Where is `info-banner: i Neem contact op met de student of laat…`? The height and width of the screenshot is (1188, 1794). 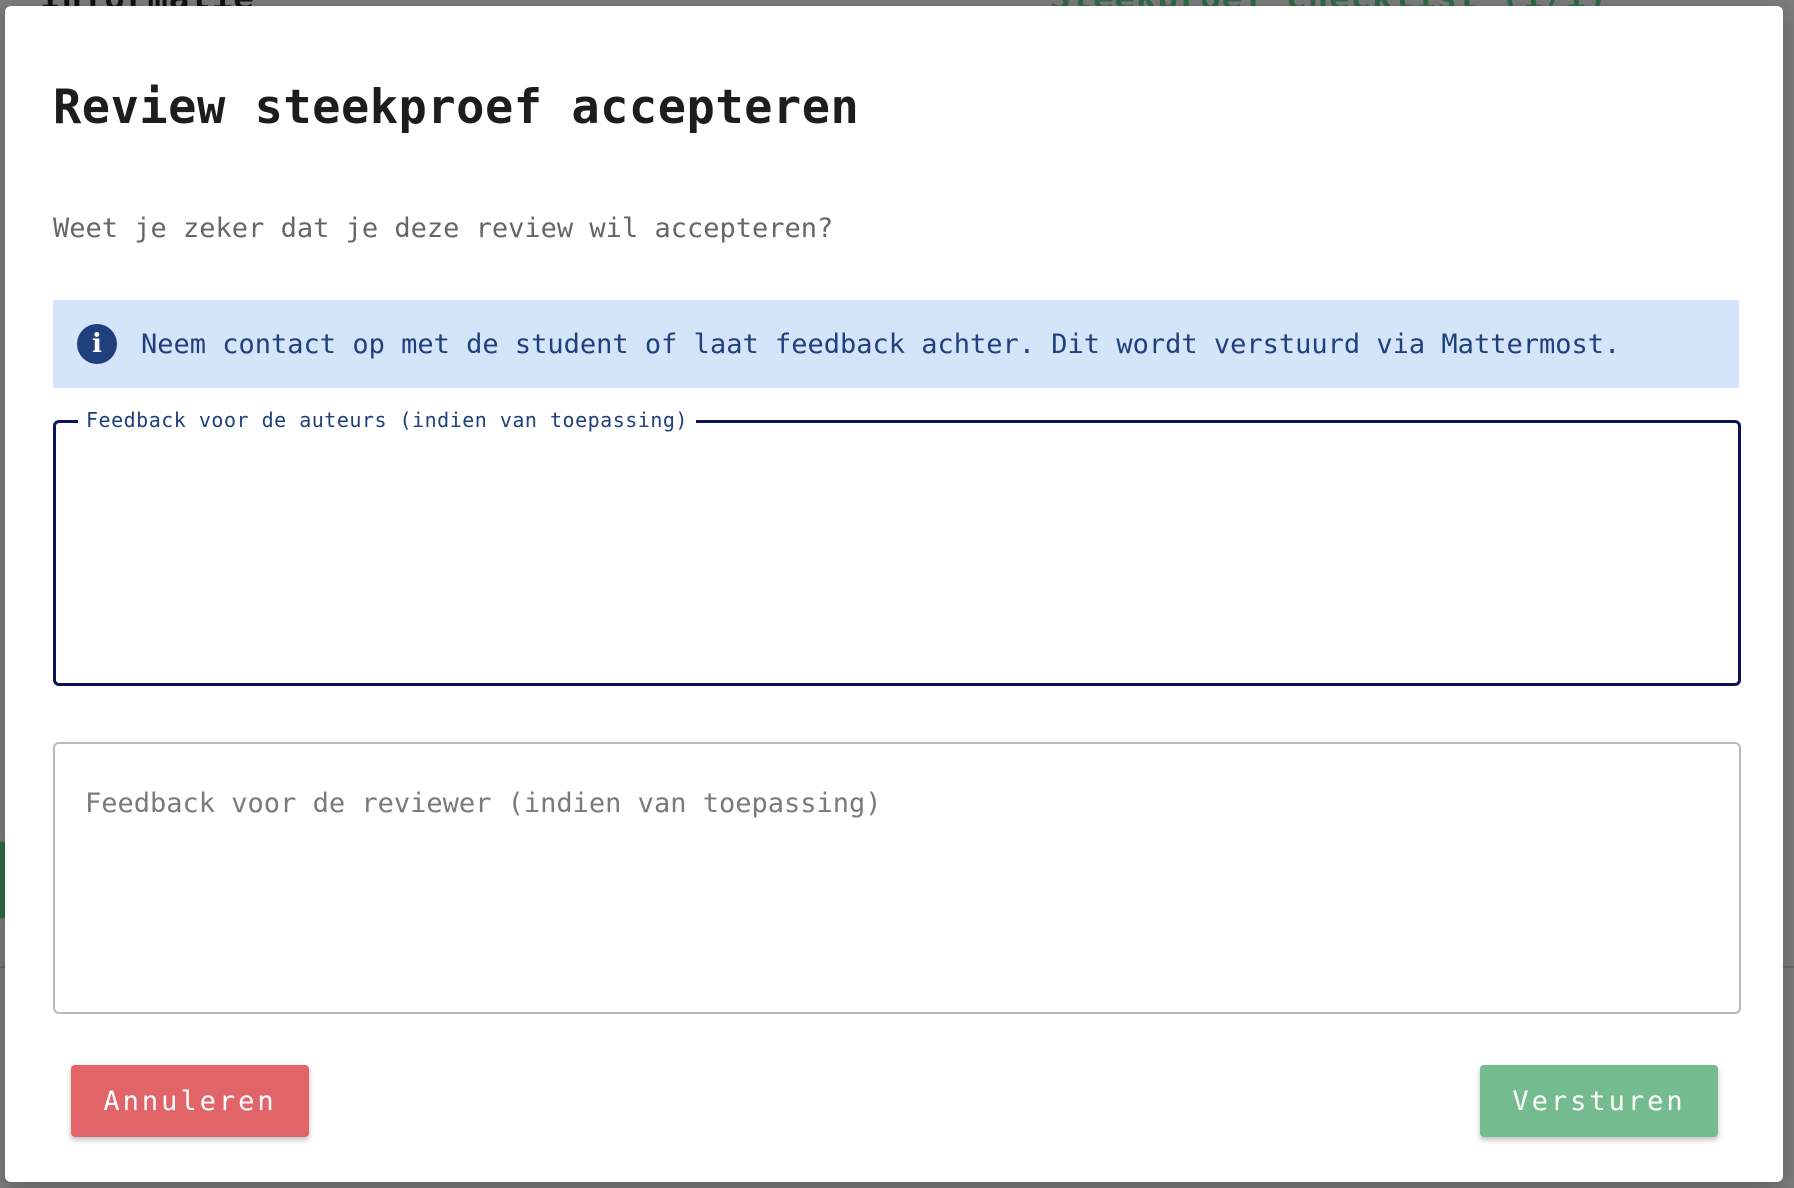 info-banner: i Neem contact op met de student of laat… is located at coordinates (896, 344).